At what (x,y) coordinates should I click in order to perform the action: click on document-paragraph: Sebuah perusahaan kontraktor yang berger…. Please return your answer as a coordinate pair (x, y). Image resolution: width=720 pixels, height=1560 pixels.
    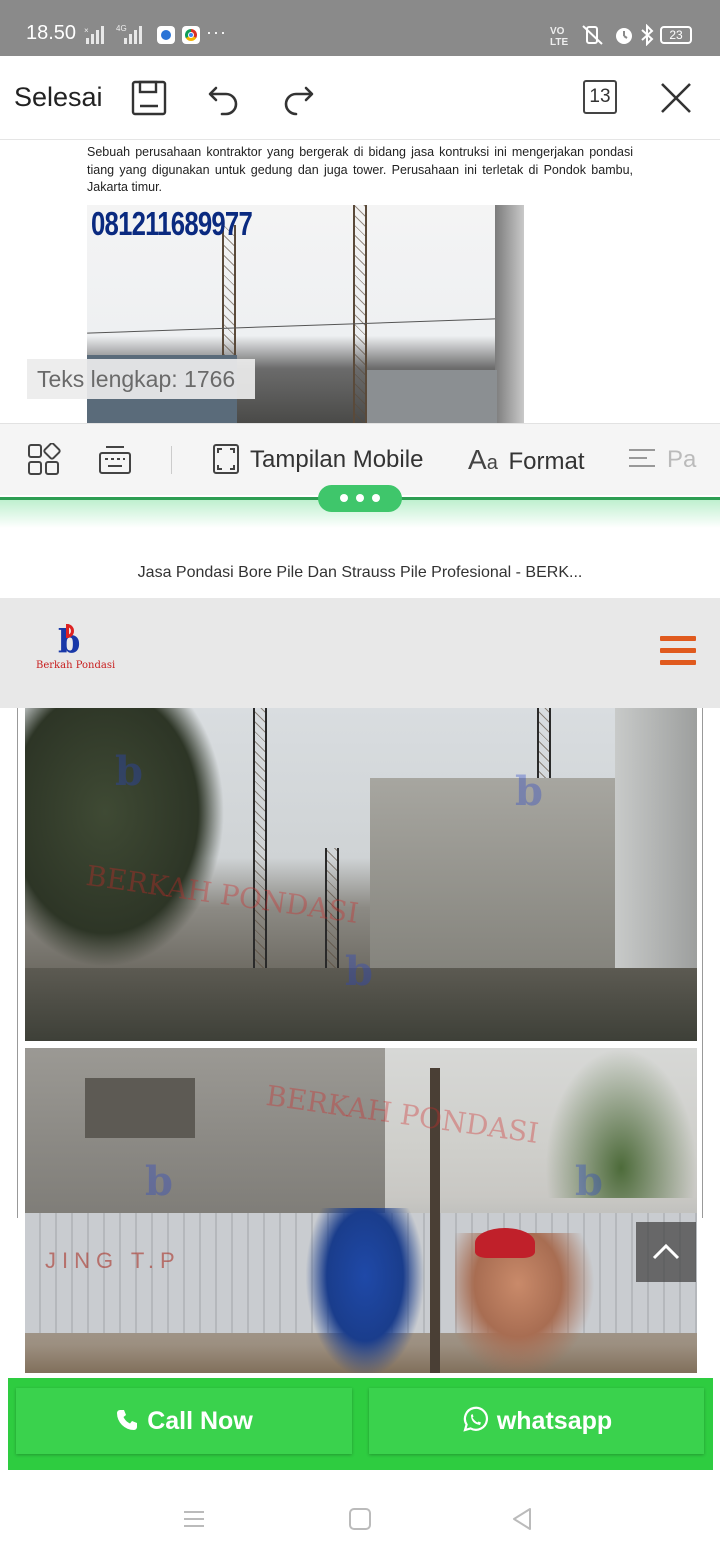
    Looking at the image, I should click on (360, 170).